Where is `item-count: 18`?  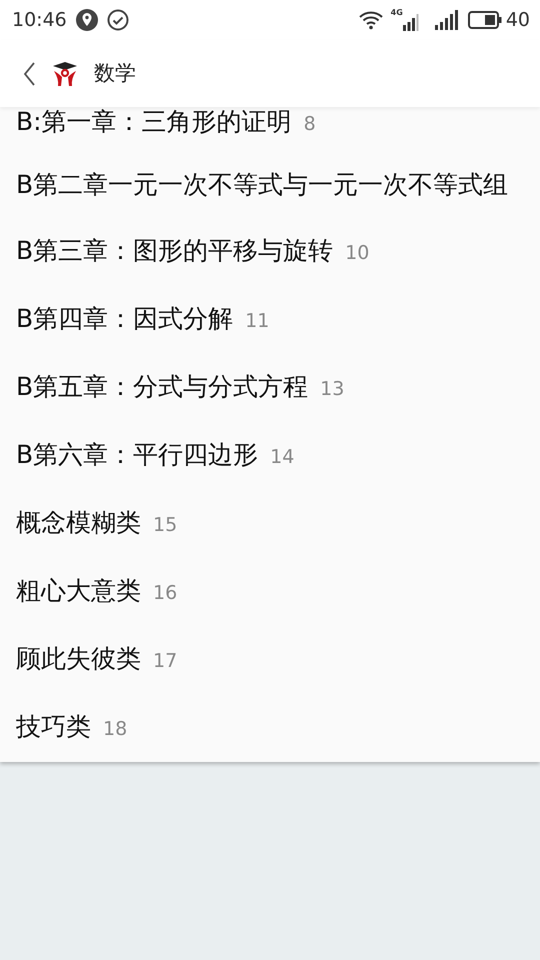
item-count: 18 is located at coordinates (115, 729).